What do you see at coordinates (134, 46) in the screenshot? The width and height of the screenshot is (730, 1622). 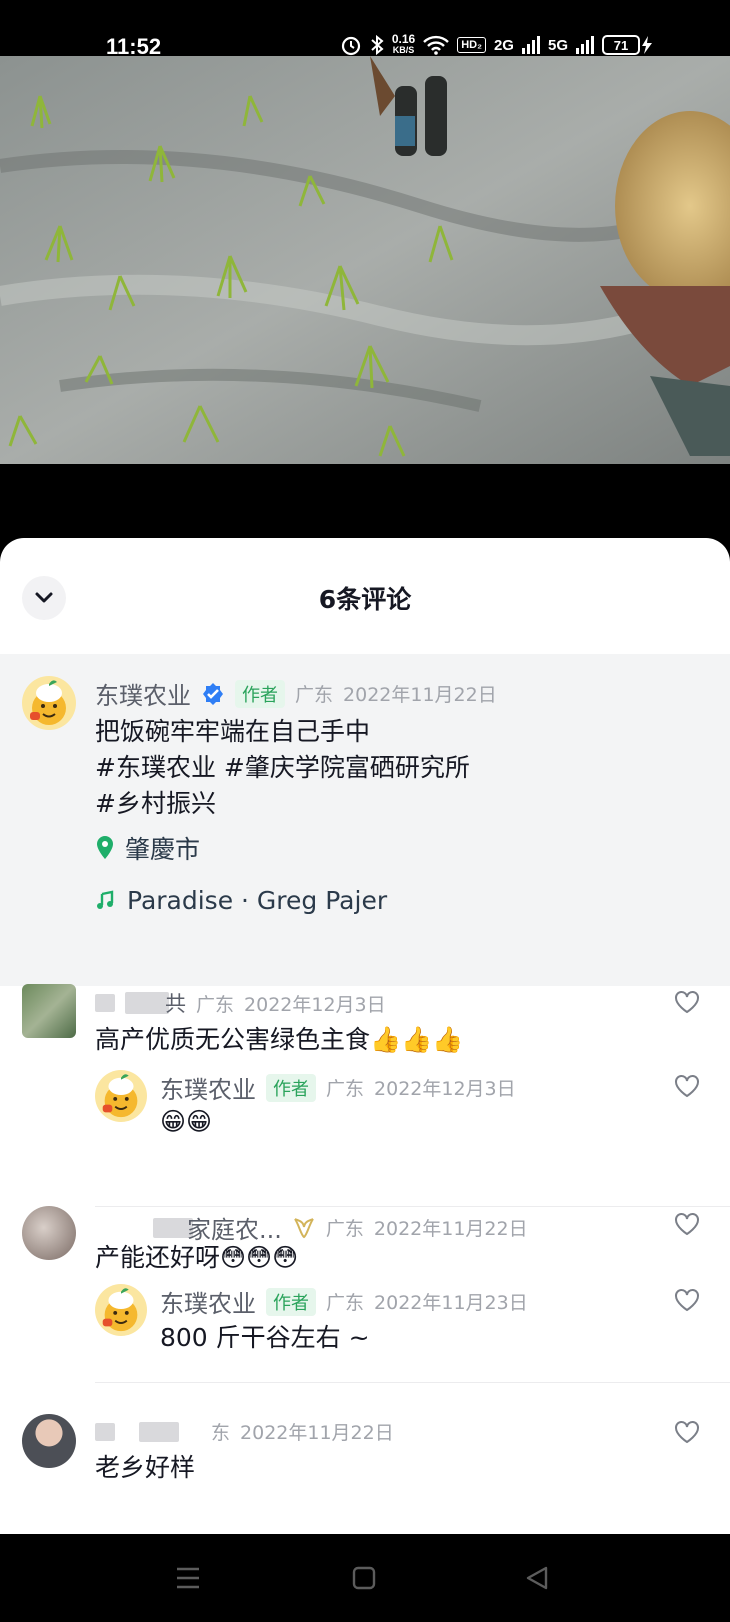 I see `status-time: 11:52` at bounding box center [134, 46].